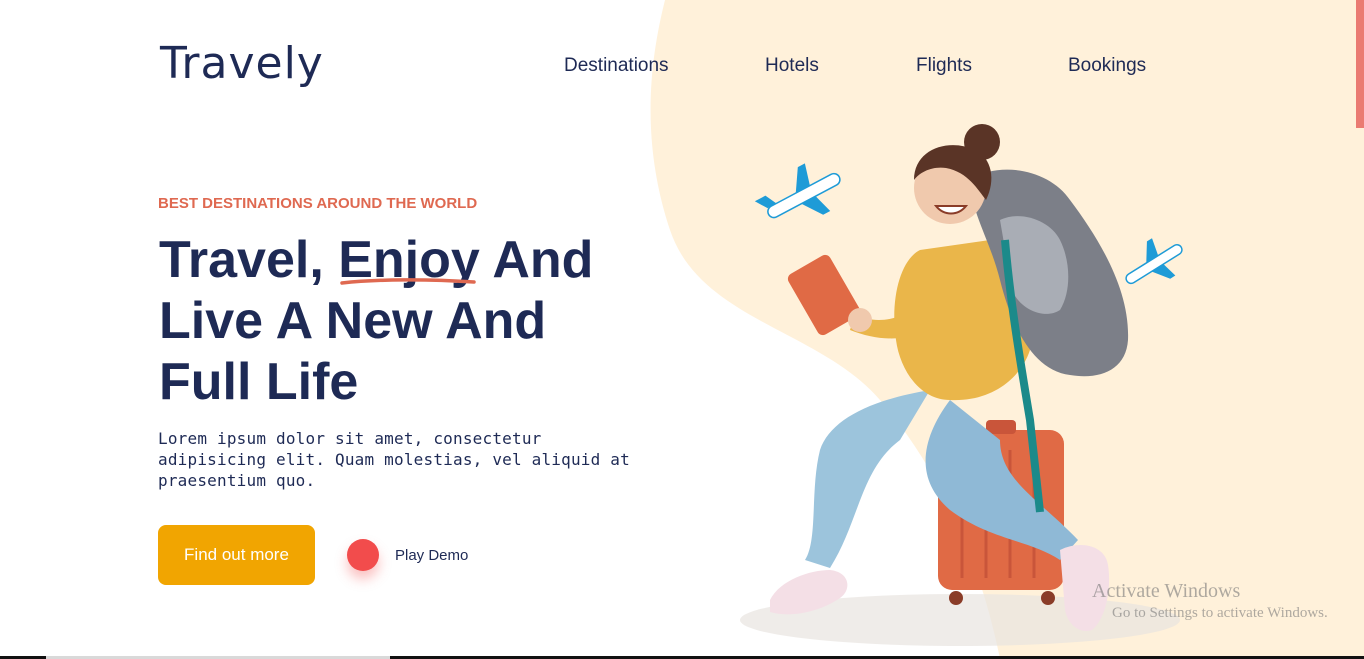 This screenshot has height=659, width=1364. Describe the element at coordinates (792, 66) in the screenshot. I see `nav-item-hotels: Hotels` at that location.